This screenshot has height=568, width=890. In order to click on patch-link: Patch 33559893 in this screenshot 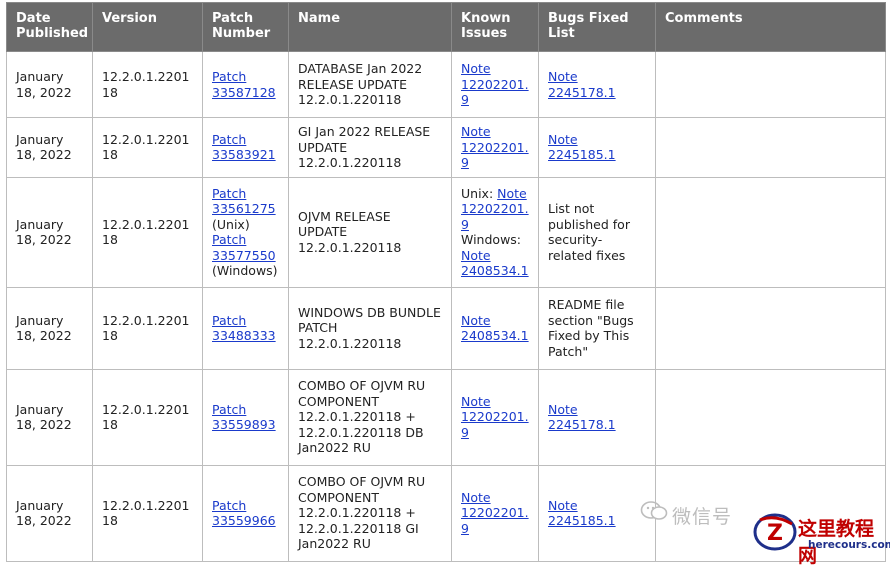, I will do `click(244, 417)`.